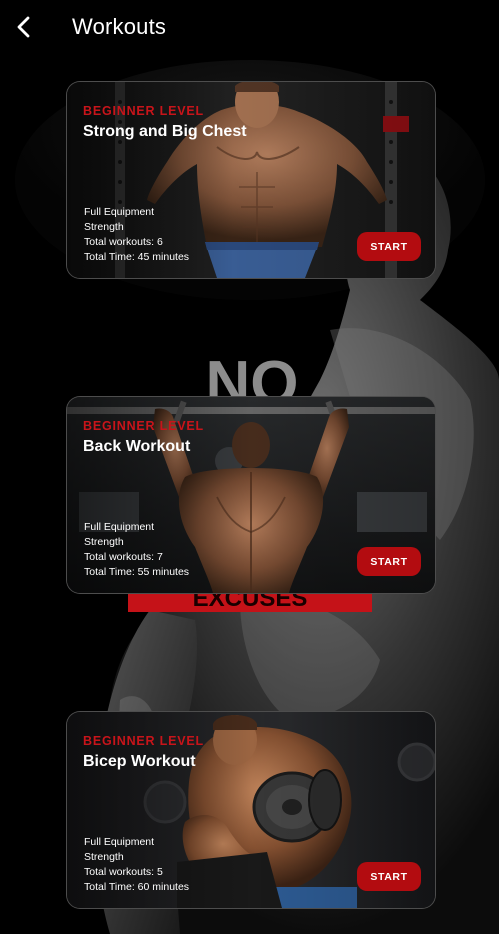 The width and height of the screenshot is (499, 934). I want to click on page-title: Workouts, so click(119, 26).